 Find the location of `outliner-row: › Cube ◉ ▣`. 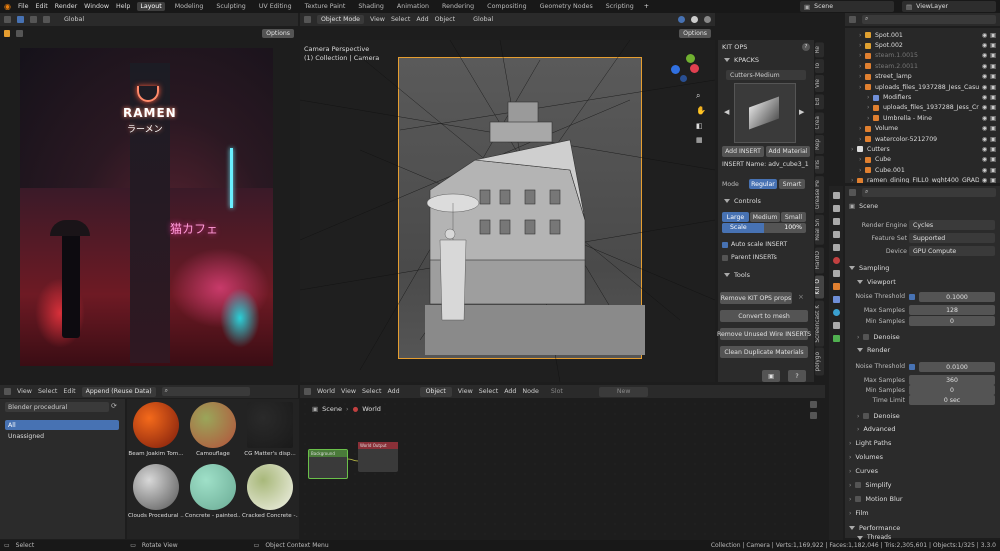

outliner-row: › Cube ◉ ▣ is located at coordinates (922, 160).